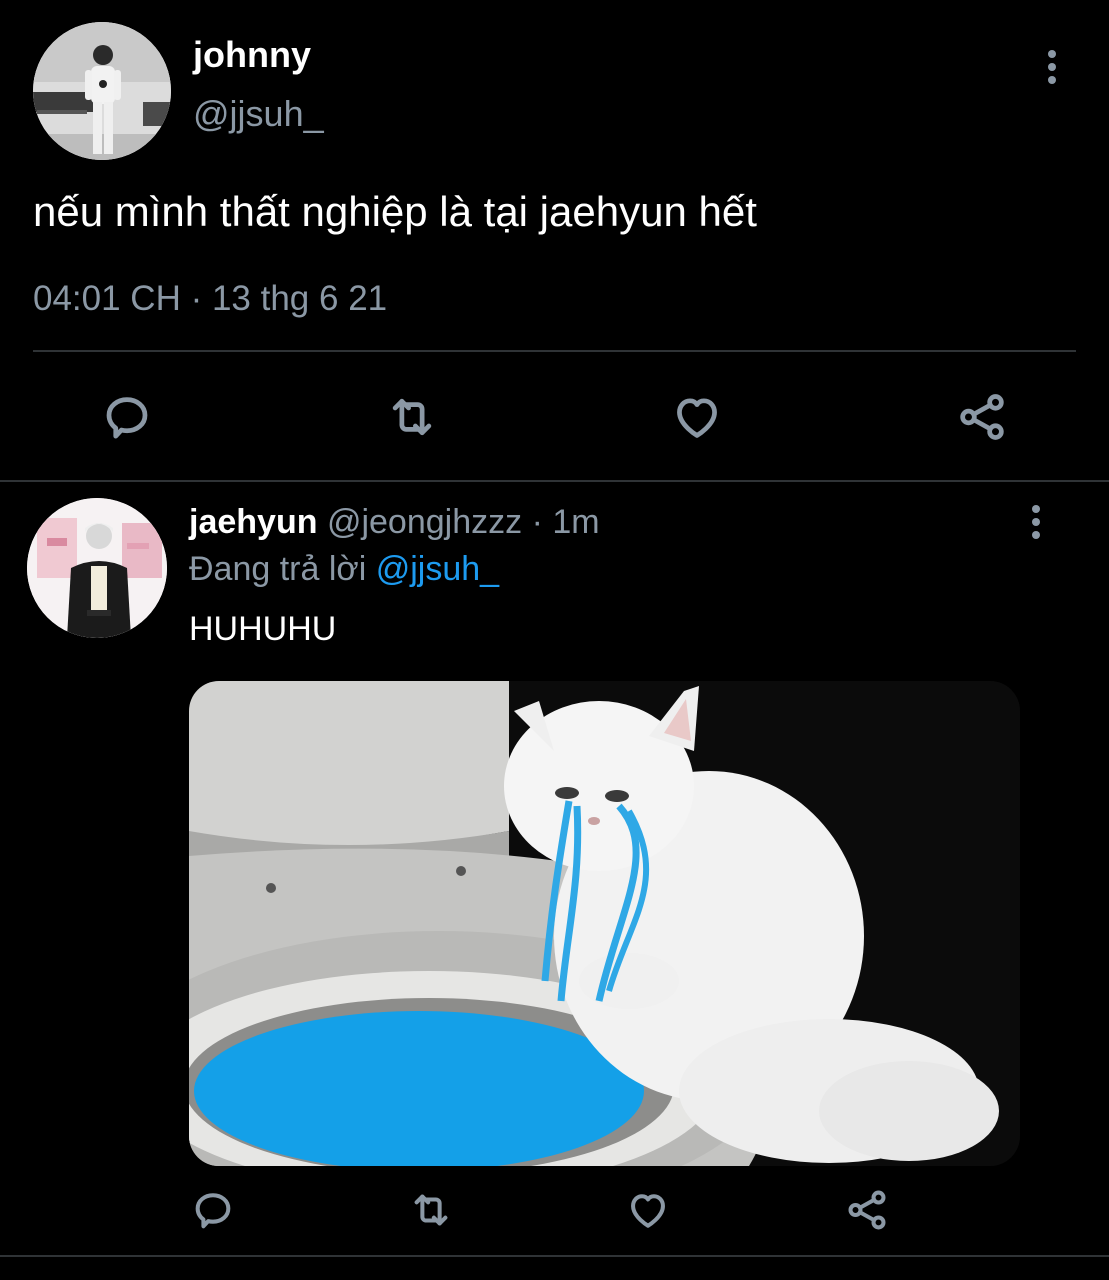 This screenshot has height=1280, width=1109. What do you see at coordinates (263, 629) in the screenshot?
I see `tweet-text: HUHUHU` at bounding box center [263, 629].